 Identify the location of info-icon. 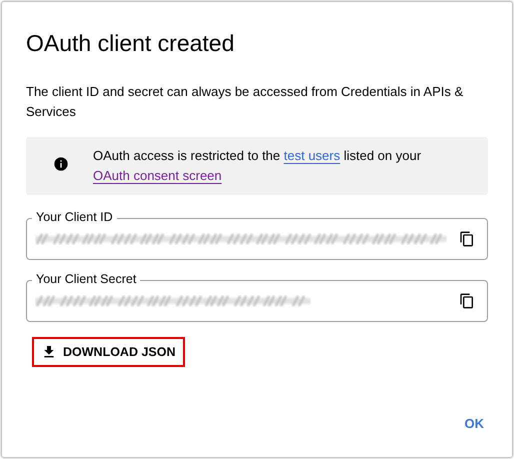
(61, 164).